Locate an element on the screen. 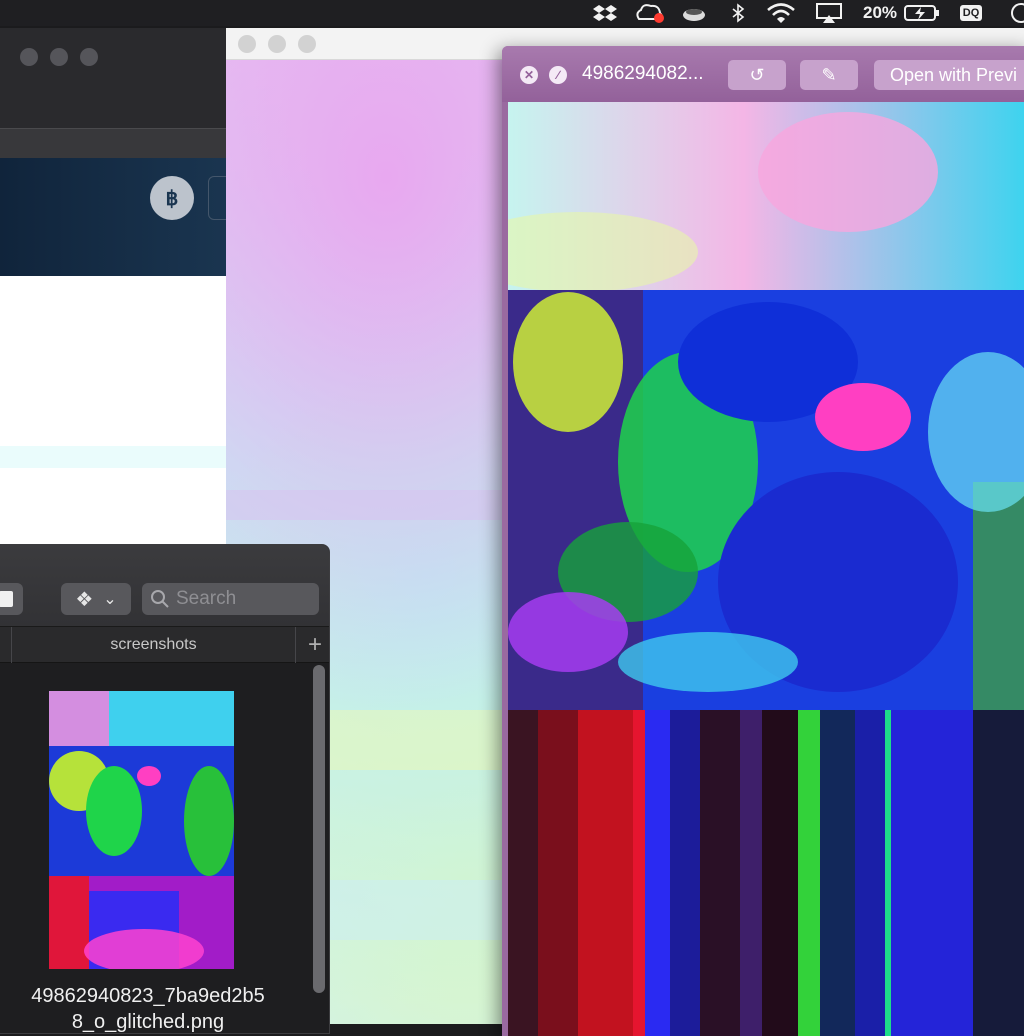 The image size is (1024, 1036). user-badge: DQ is located at coordinates (971, 13).